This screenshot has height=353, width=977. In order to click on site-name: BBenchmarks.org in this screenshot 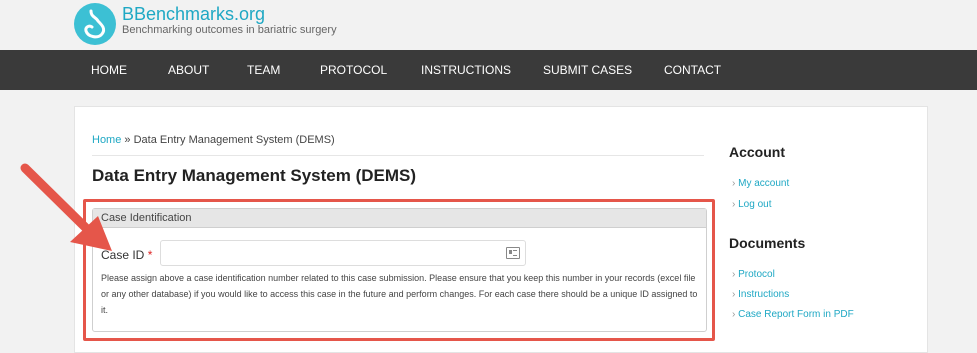, I will do `click(193, 14)`.